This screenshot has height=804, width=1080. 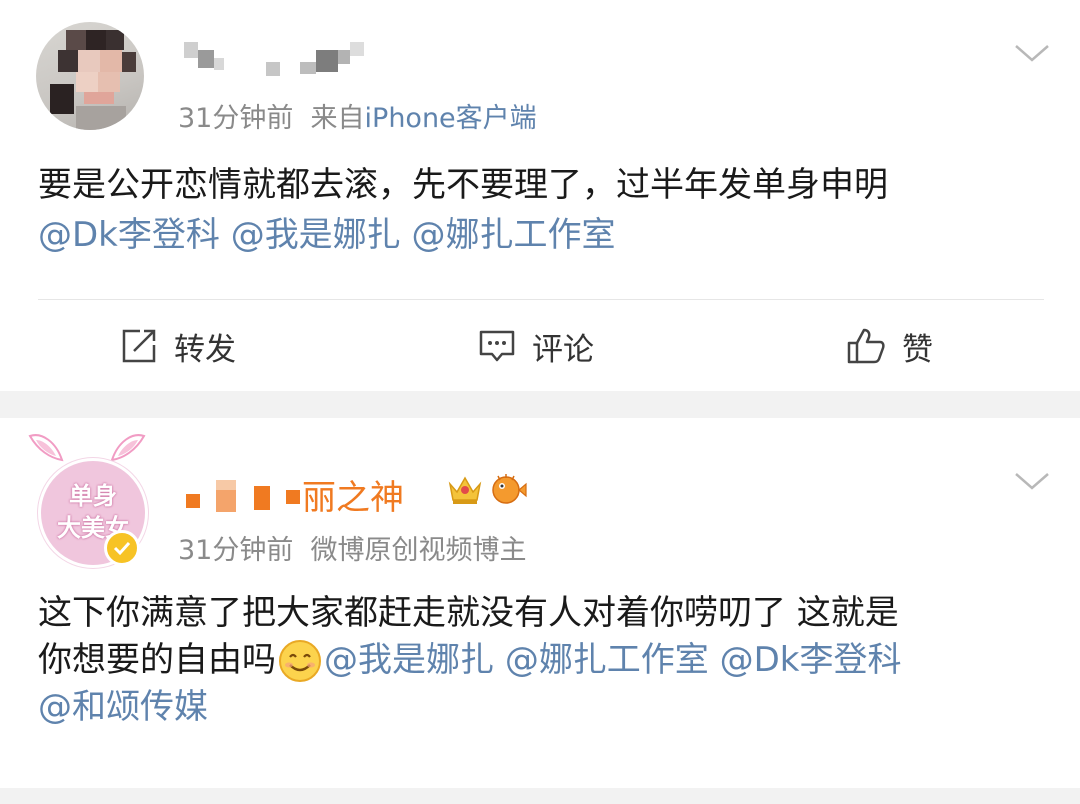 I want to click on repost-icon, so click(x=139, y=346).